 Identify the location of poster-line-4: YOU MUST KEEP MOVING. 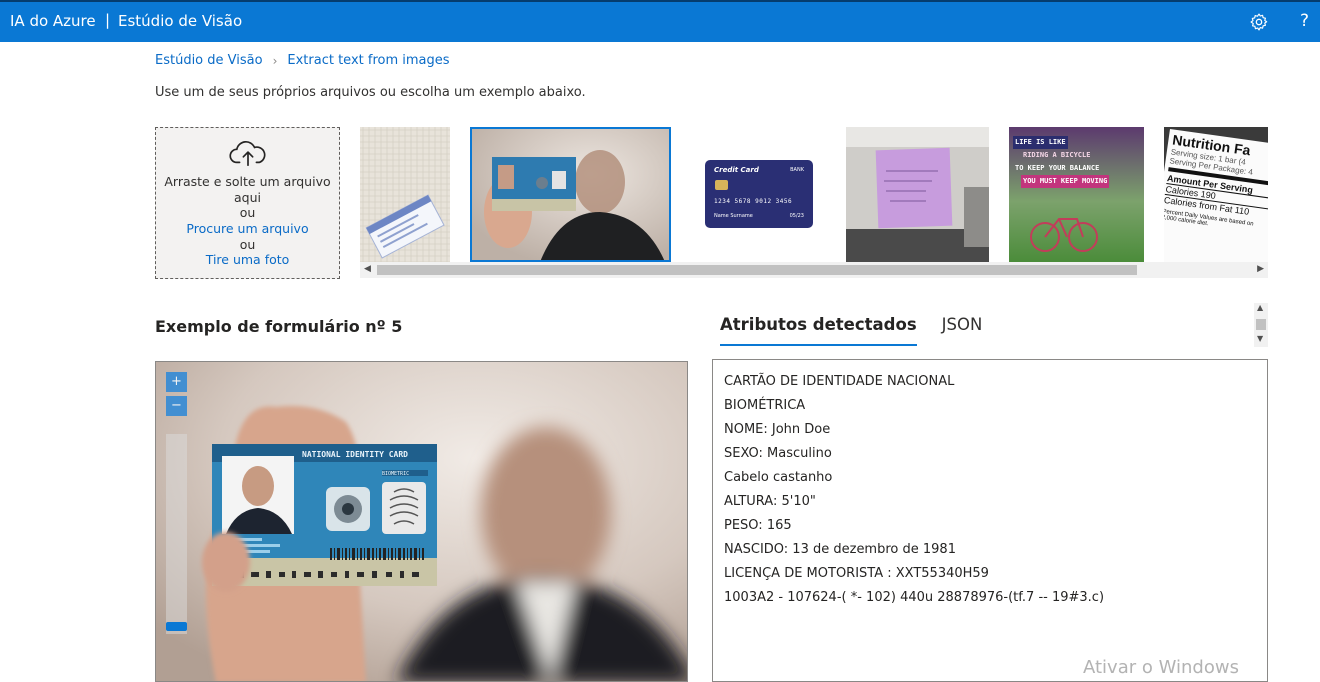
(1065, 181).